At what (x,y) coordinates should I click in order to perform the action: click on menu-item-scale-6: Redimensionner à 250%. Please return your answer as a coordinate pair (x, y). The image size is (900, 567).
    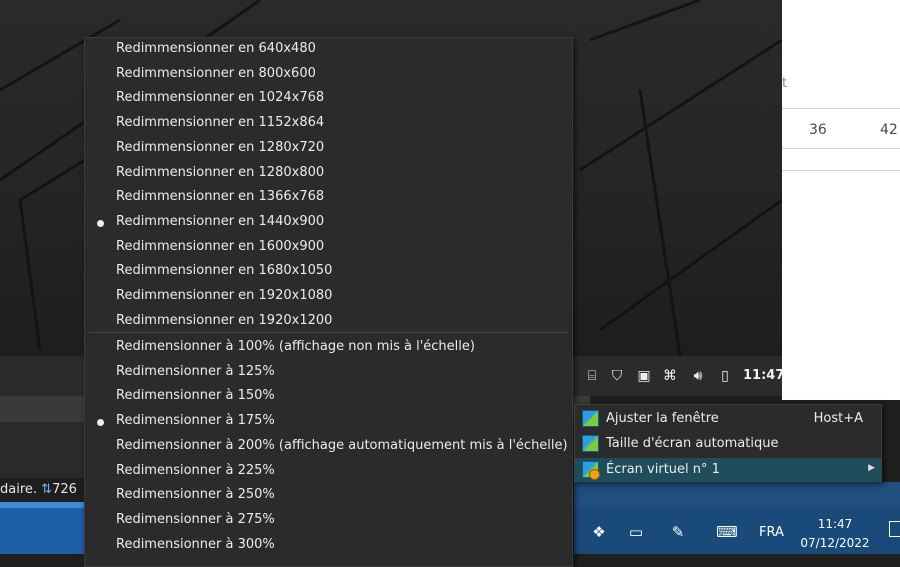
    Looking at the image, I should click on (328, 496).